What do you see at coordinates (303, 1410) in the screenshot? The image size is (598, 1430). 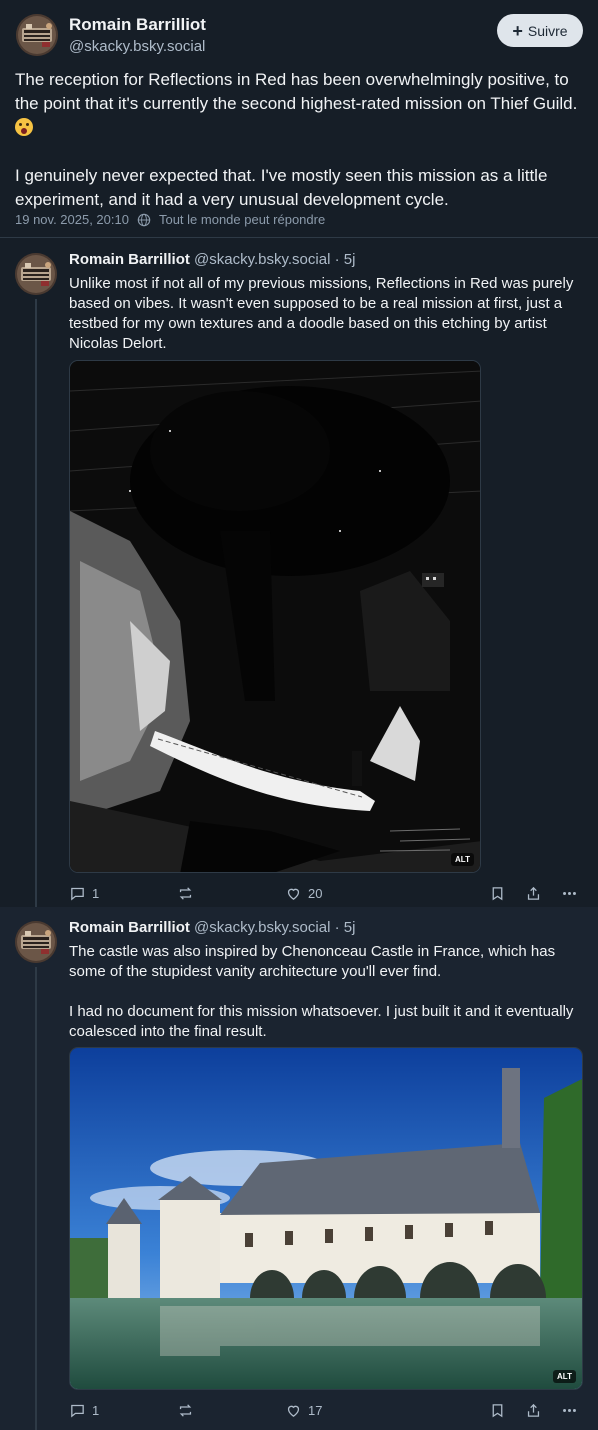 I see `like-button: 17` at bounding box center [303, 1410].